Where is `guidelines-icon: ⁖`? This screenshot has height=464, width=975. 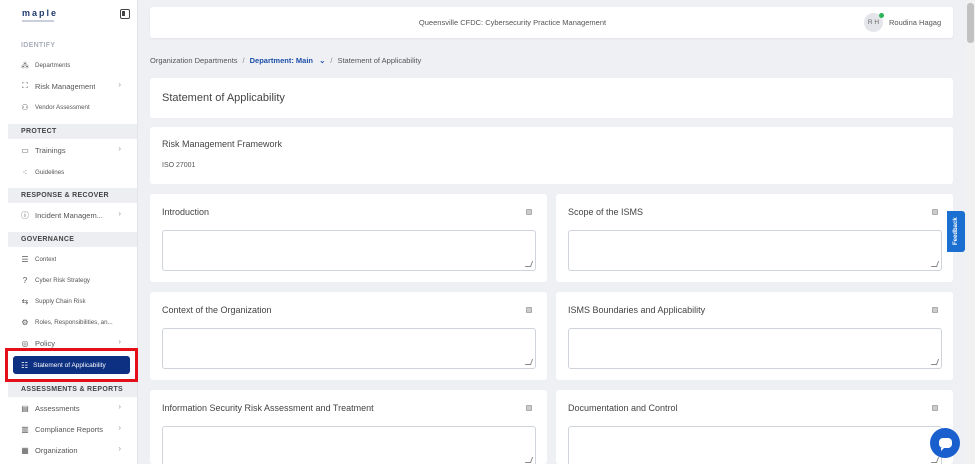 guidelines-icon: ⁖ is located at coordinates (25, 172).